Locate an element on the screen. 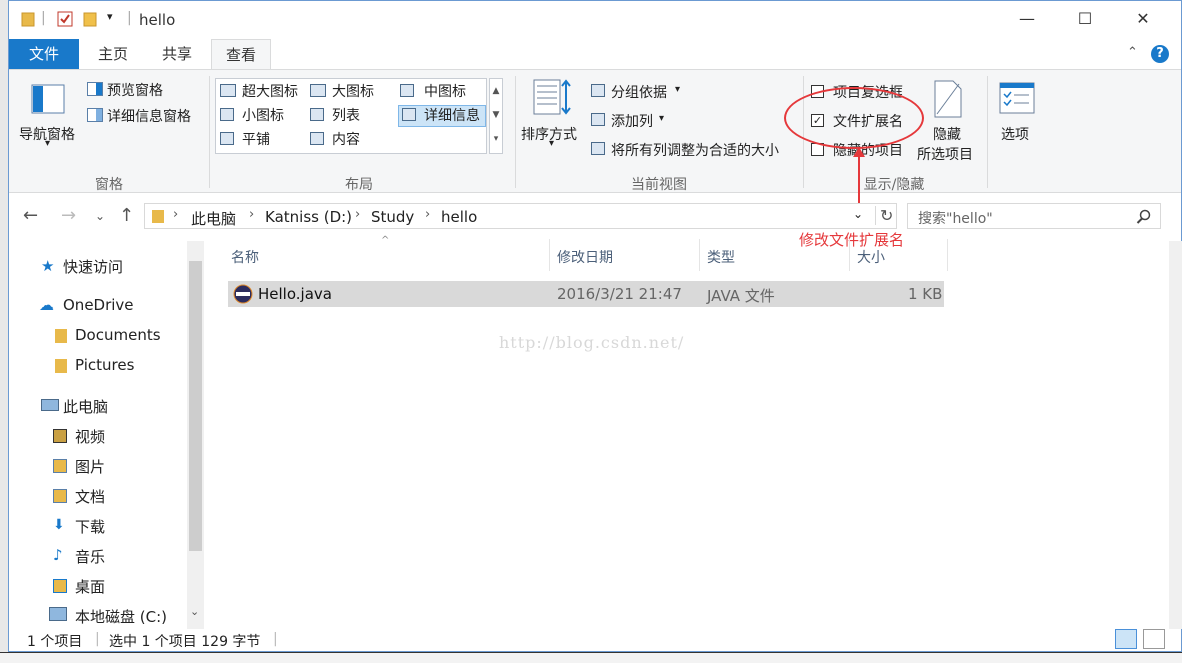 Image resolution: width=1182 pixels, height=663 pixels. breadcrumb-hello: hello is located at coordinates (459, 217).